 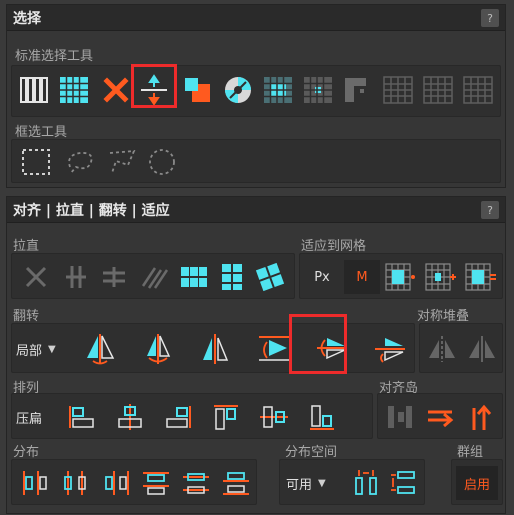 I want to click on column-select-icon, so click(x=36, y=90).